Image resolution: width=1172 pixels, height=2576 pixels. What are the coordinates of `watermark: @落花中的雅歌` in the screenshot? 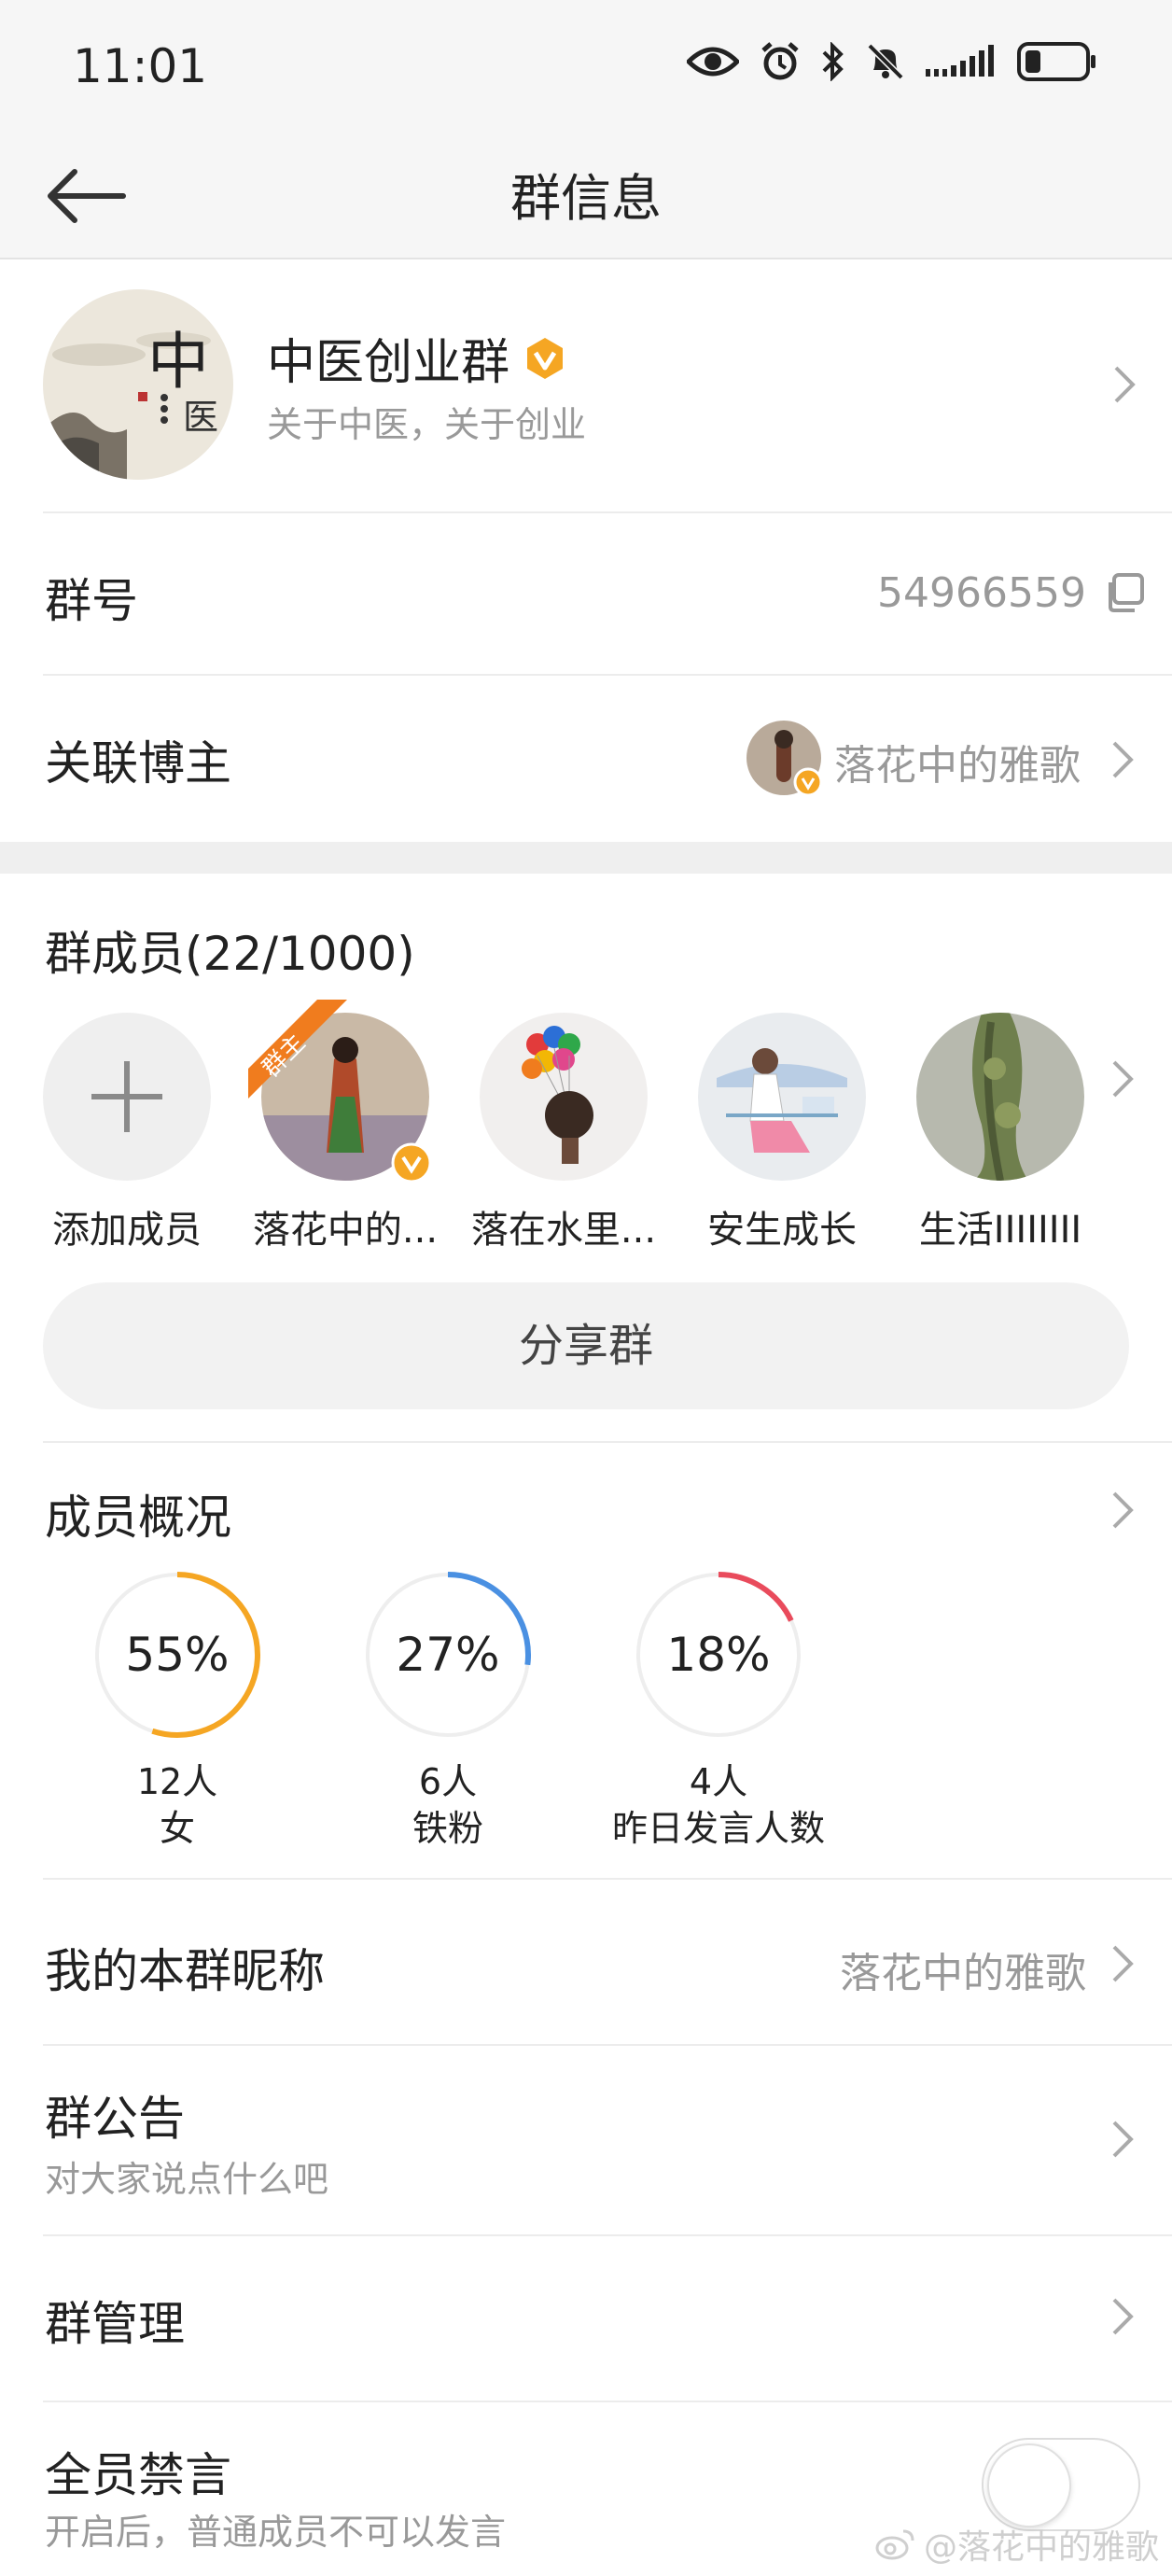 It's located at (1017, 2544).